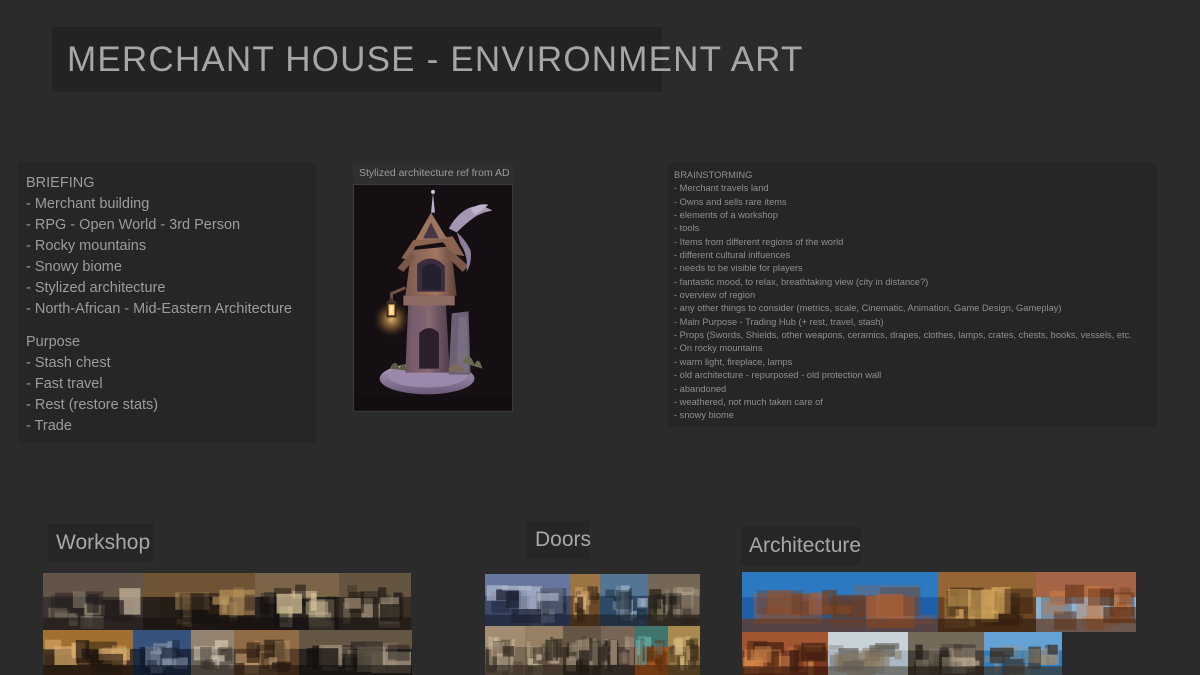  I want to click on moodboard-architecture, so click(939, 623).